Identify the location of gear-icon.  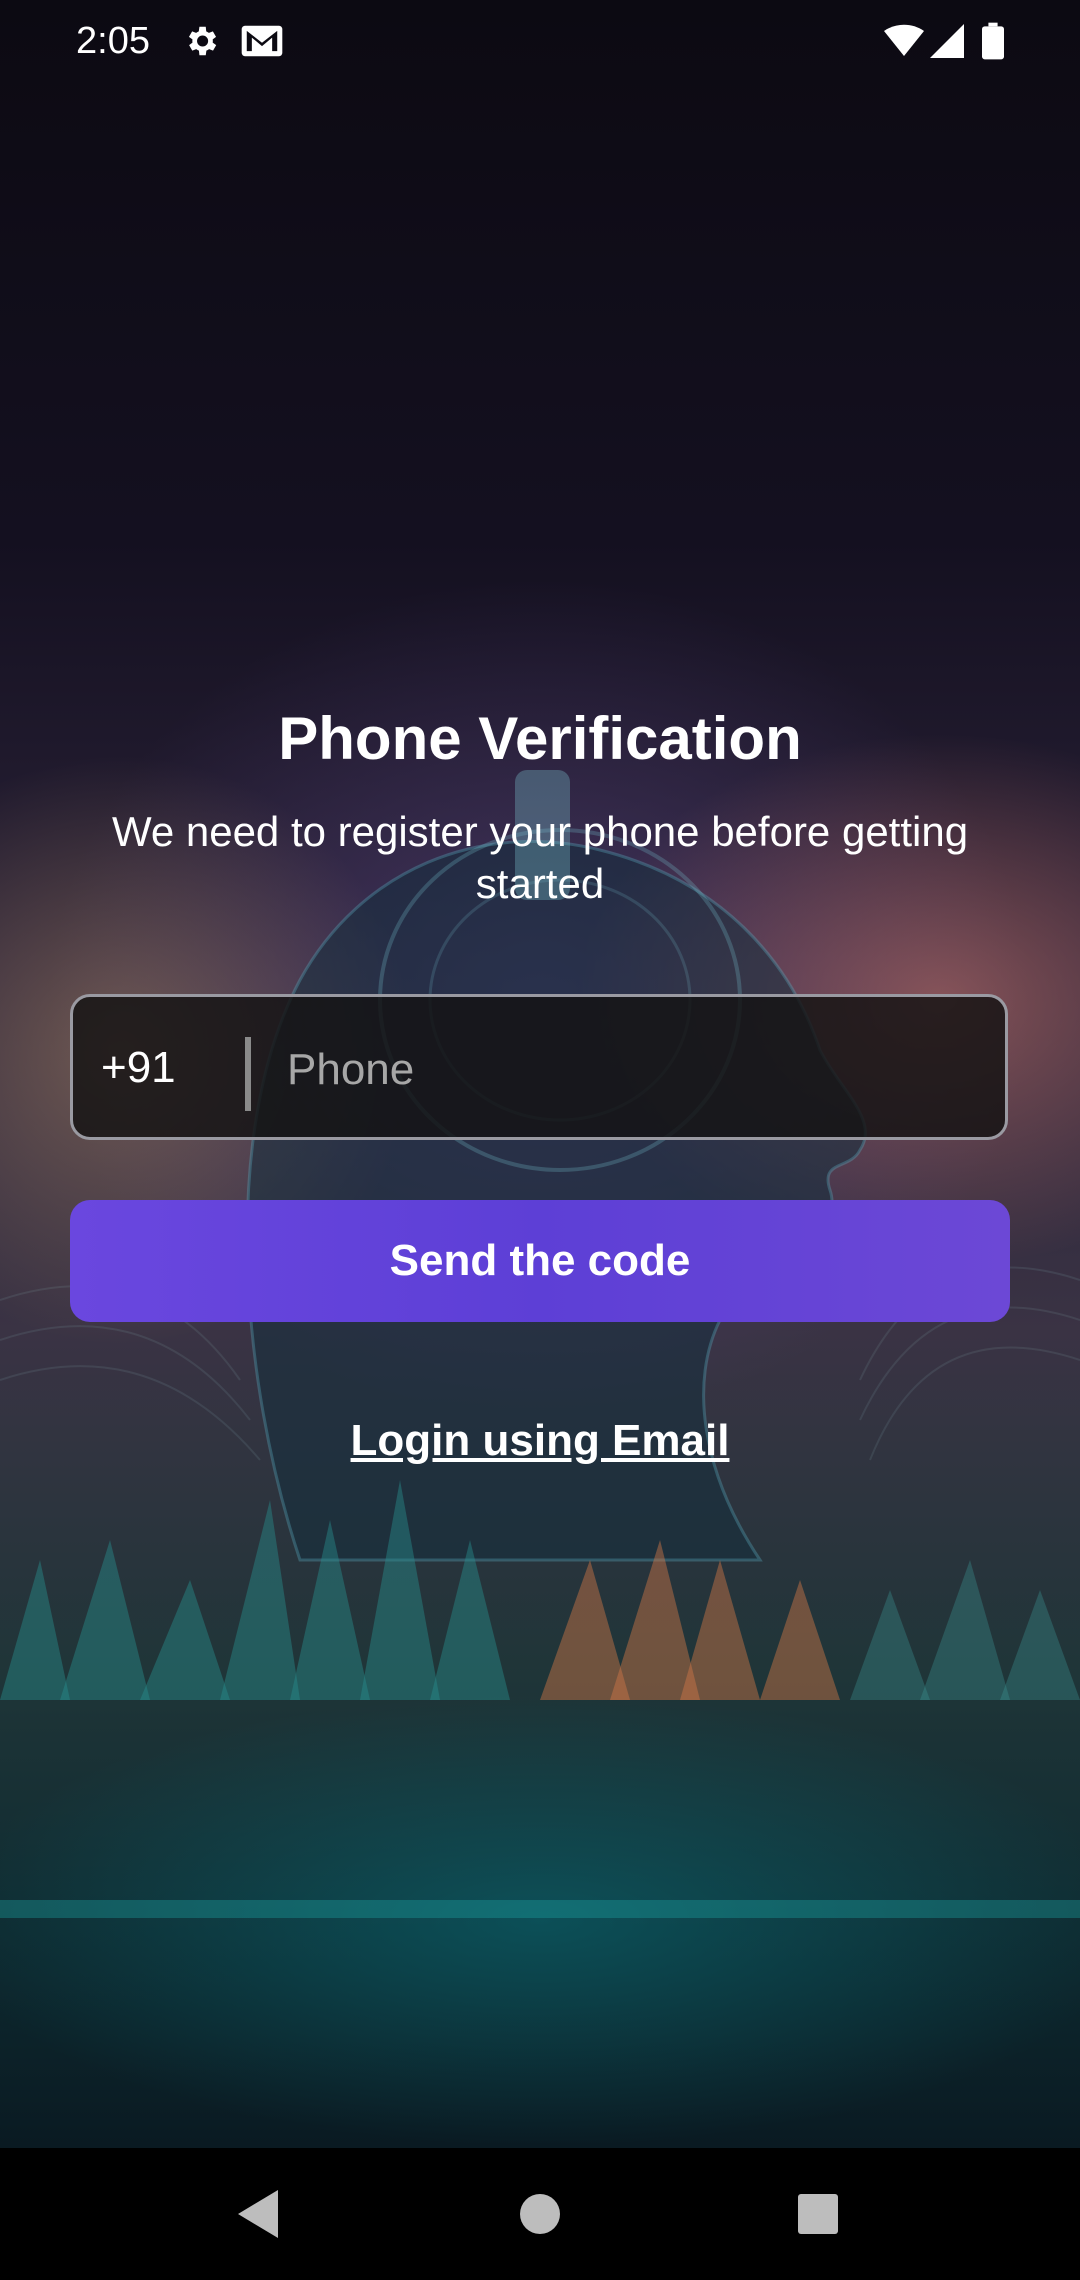
(201, 43).